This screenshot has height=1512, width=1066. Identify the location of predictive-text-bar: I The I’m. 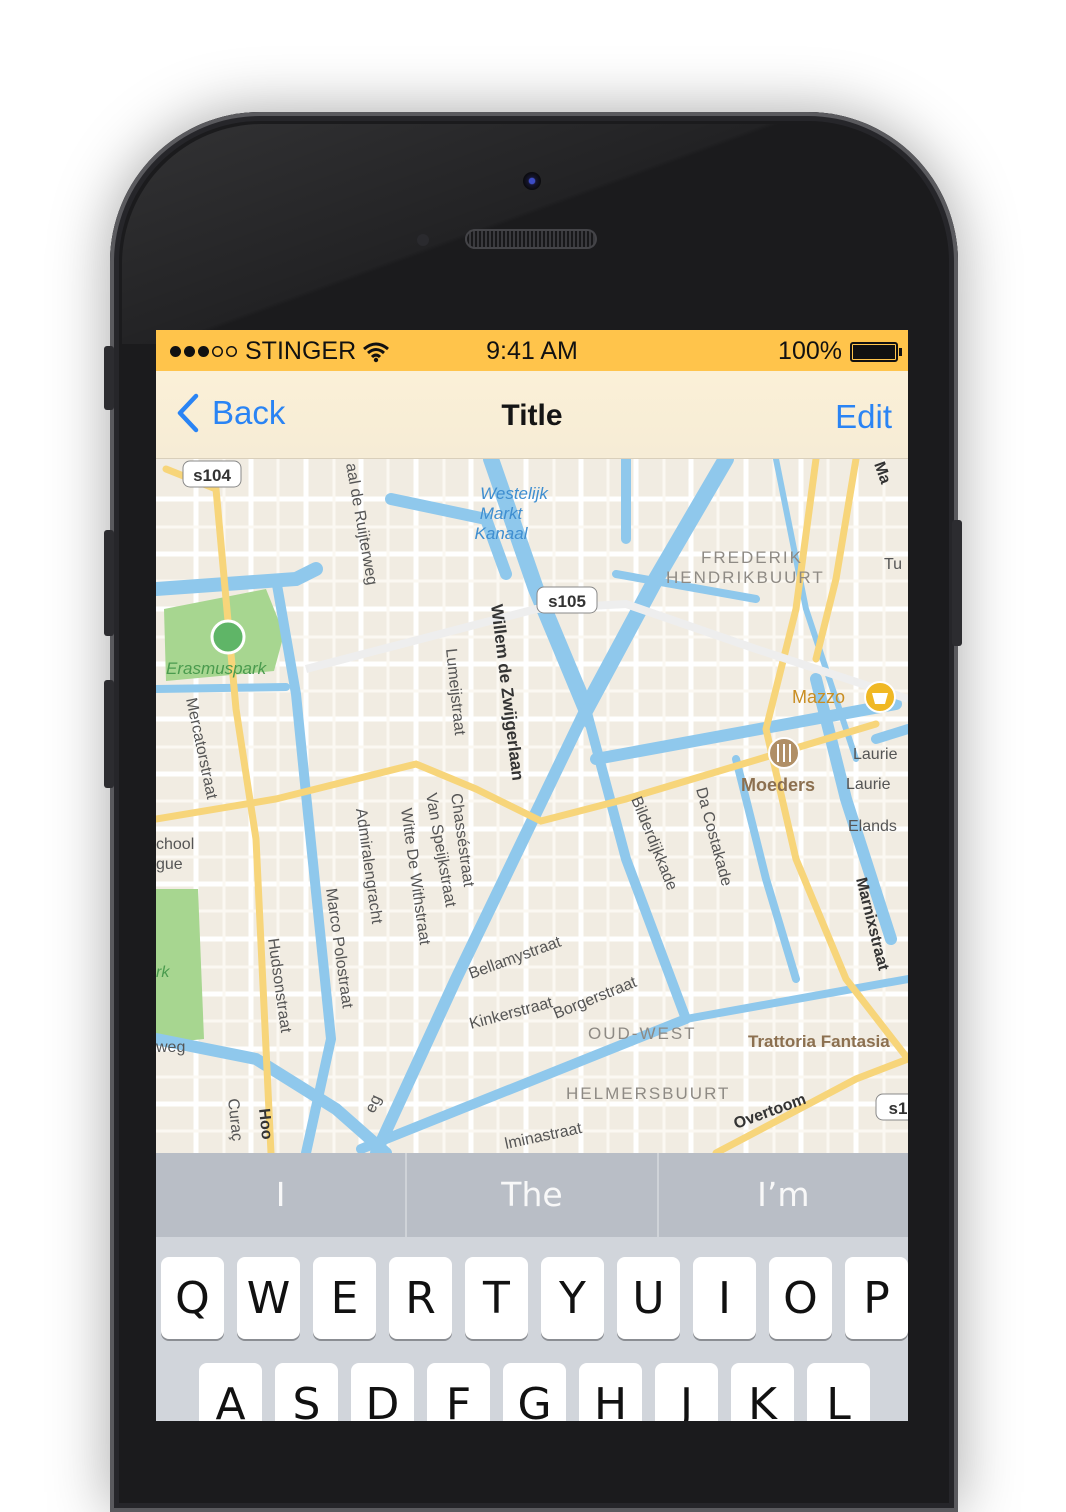
(532, 1195).